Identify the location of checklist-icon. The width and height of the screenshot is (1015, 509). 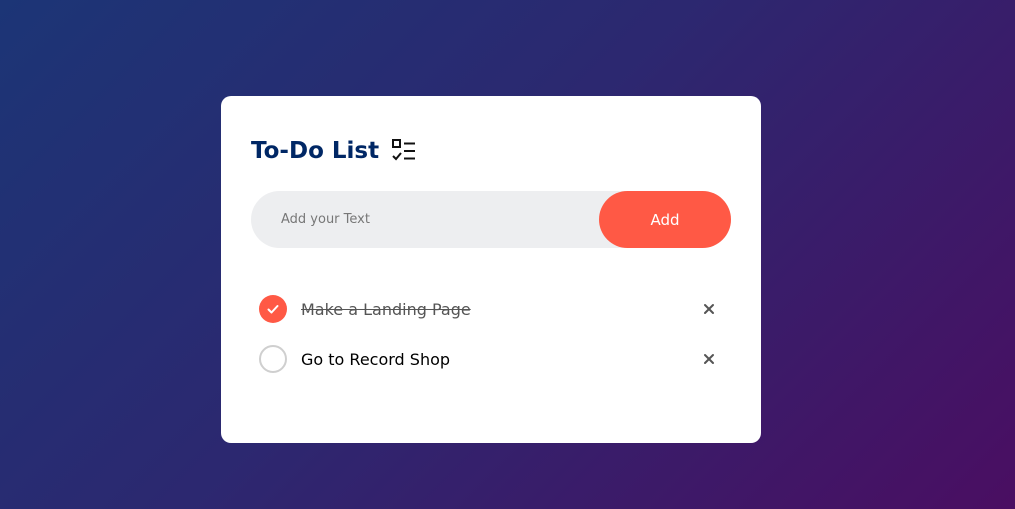
(404, 151).